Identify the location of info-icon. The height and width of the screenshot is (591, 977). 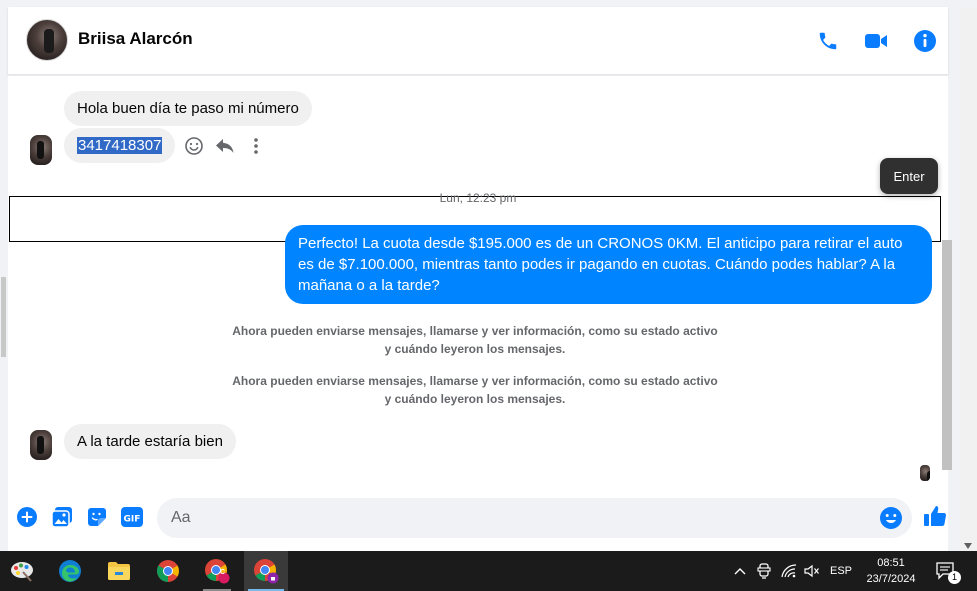
(925, 41).